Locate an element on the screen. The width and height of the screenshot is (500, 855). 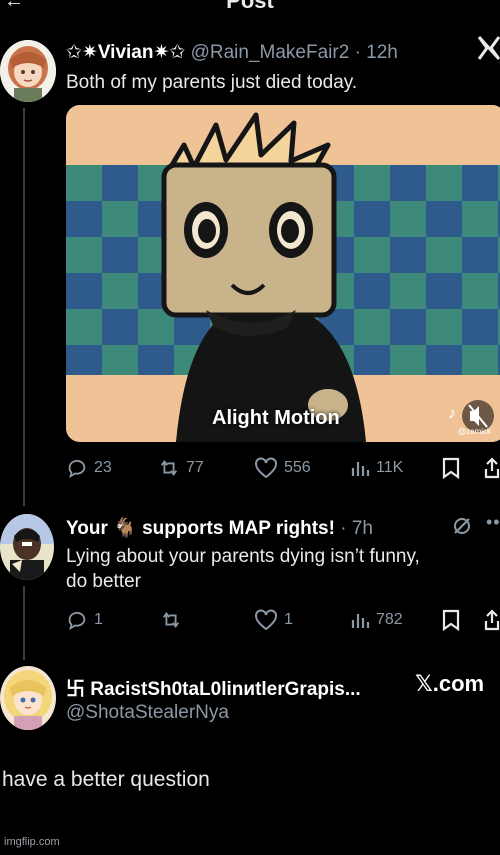
goat-emoji-icon: 🐐 is located at coordinates (125, 528).